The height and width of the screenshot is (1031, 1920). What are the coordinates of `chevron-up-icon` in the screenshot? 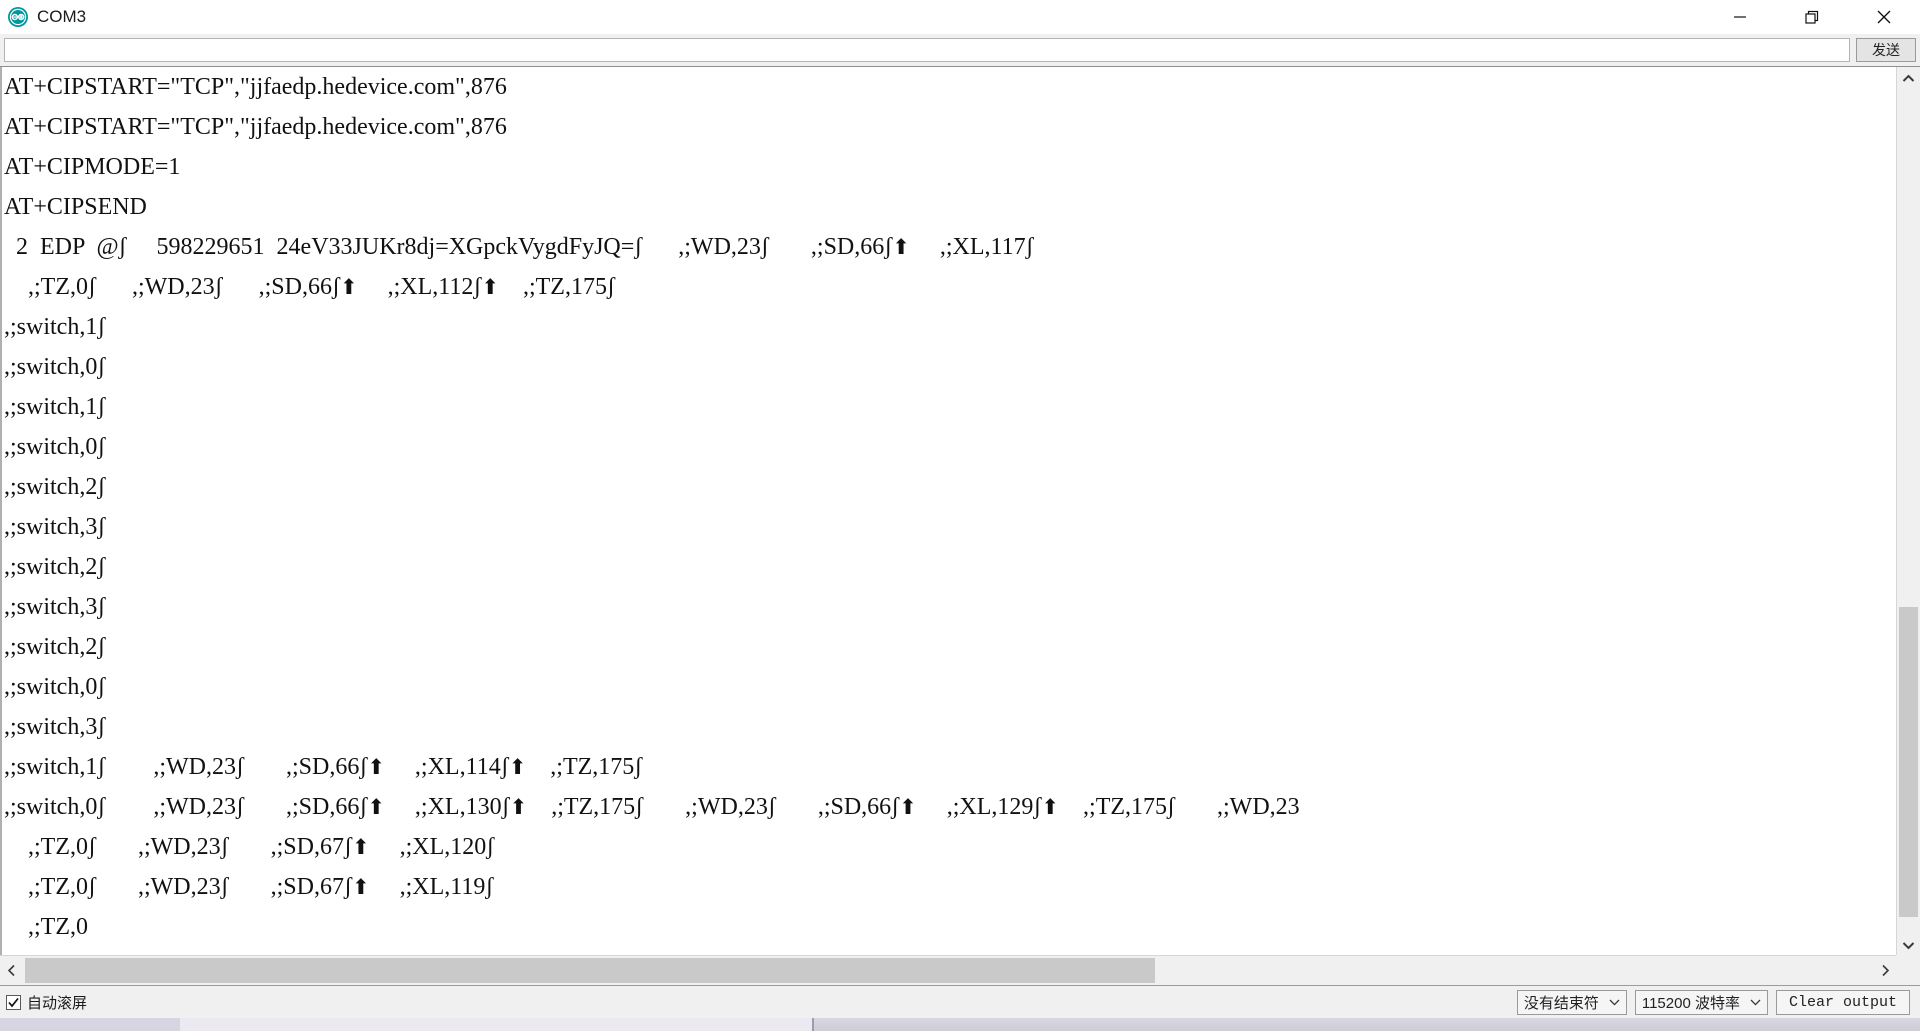 It's located at (1908, 78).